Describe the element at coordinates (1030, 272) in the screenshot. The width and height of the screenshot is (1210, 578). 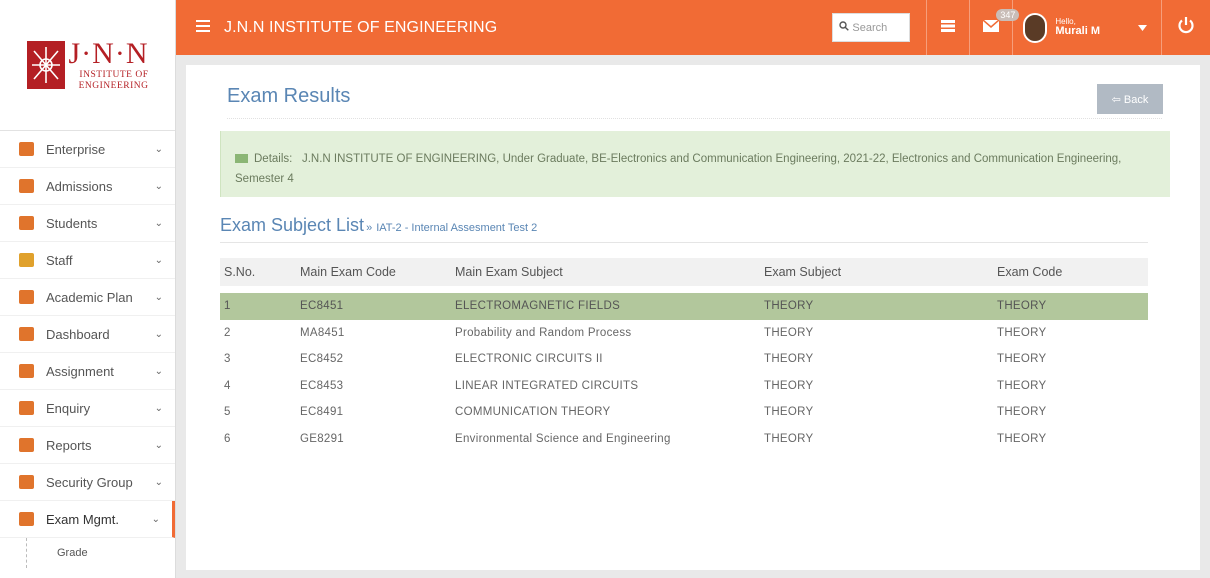
I see `col-header-exam-code: Exam Code` at that location.